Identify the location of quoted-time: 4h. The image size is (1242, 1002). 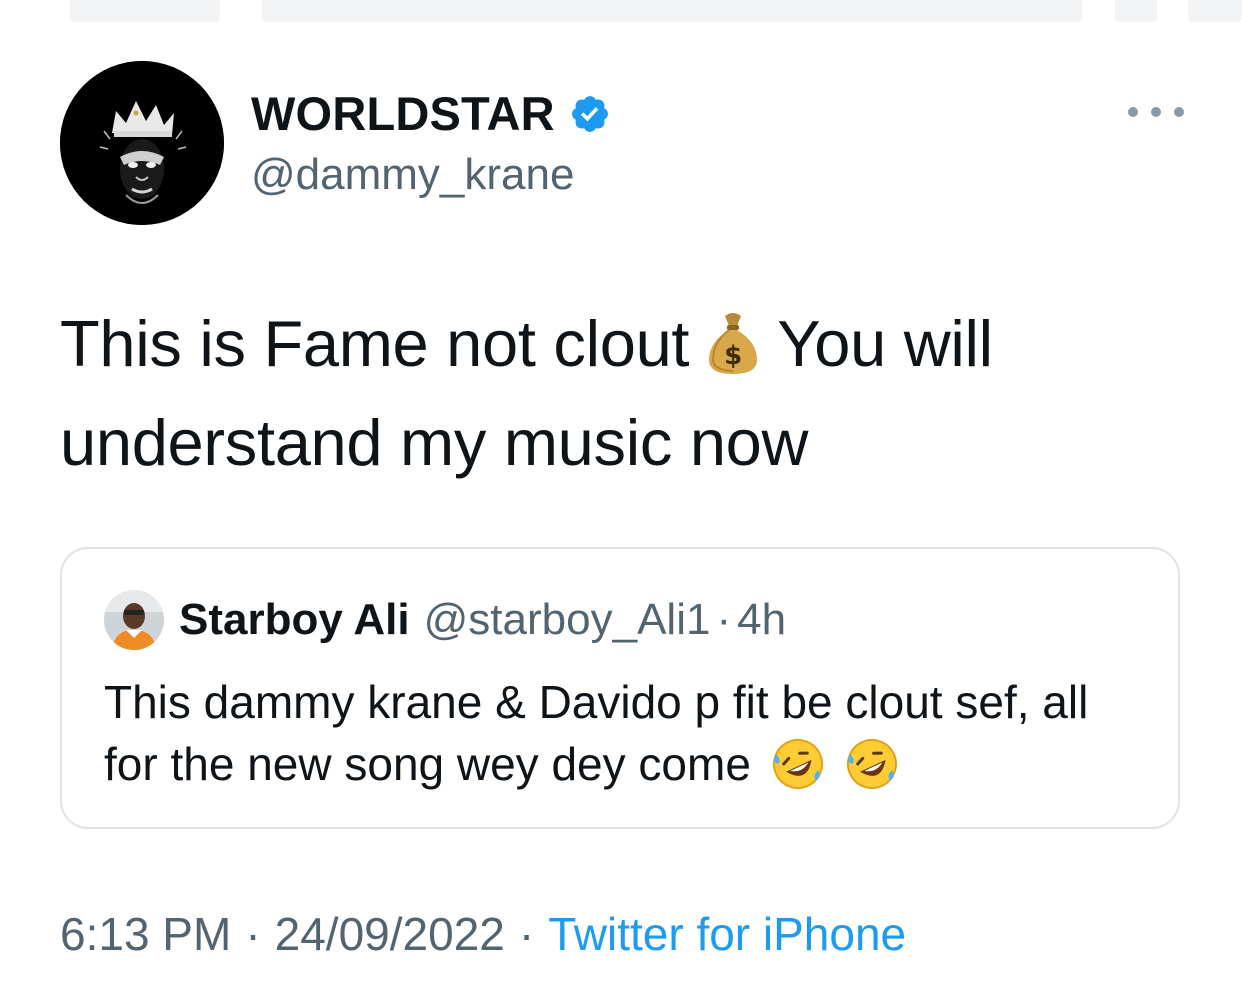
(762, 619).